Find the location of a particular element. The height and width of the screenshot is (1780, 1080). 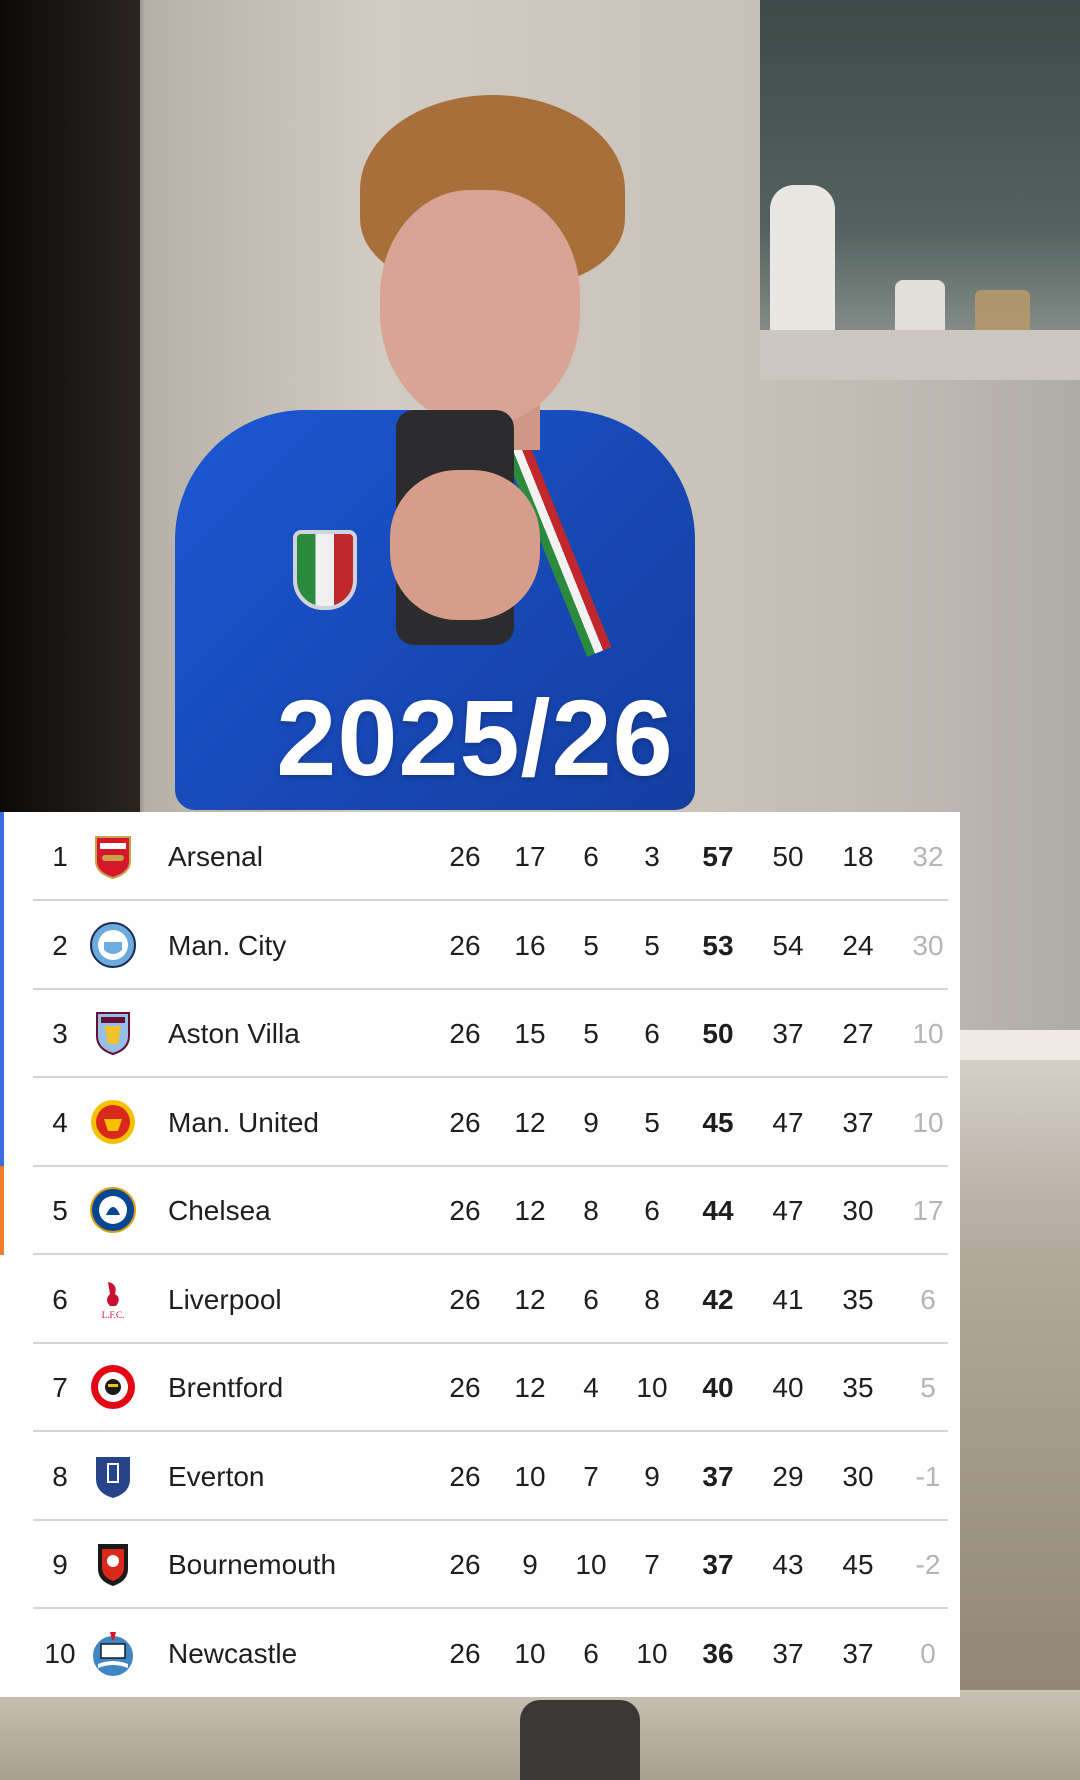

points-cell: 40 is located at coordinates (718, 1387).